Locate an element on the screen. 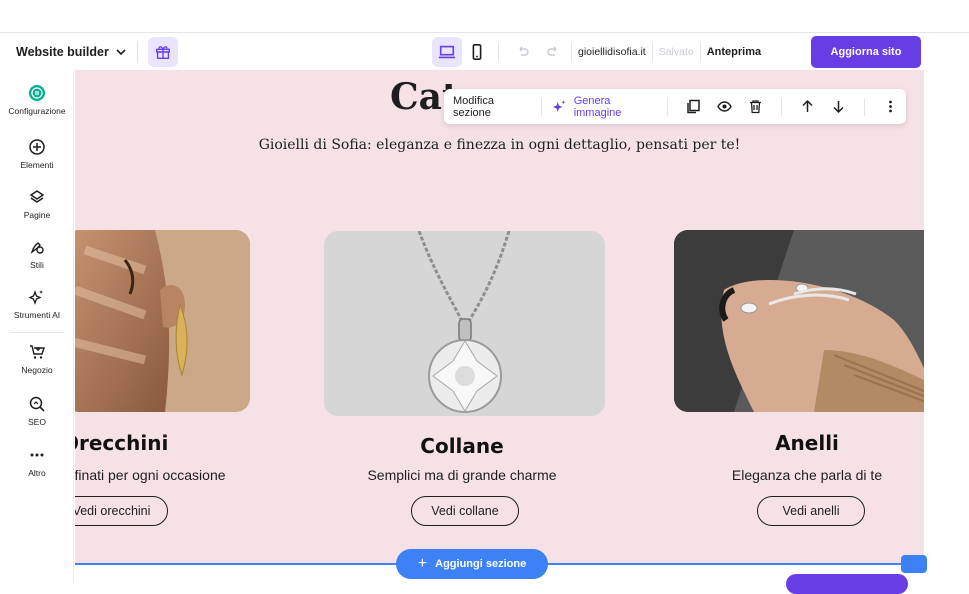 This screenshot has height=594, width=969. sidebar-item-altro: Altro is located at coordinates (37, 462).